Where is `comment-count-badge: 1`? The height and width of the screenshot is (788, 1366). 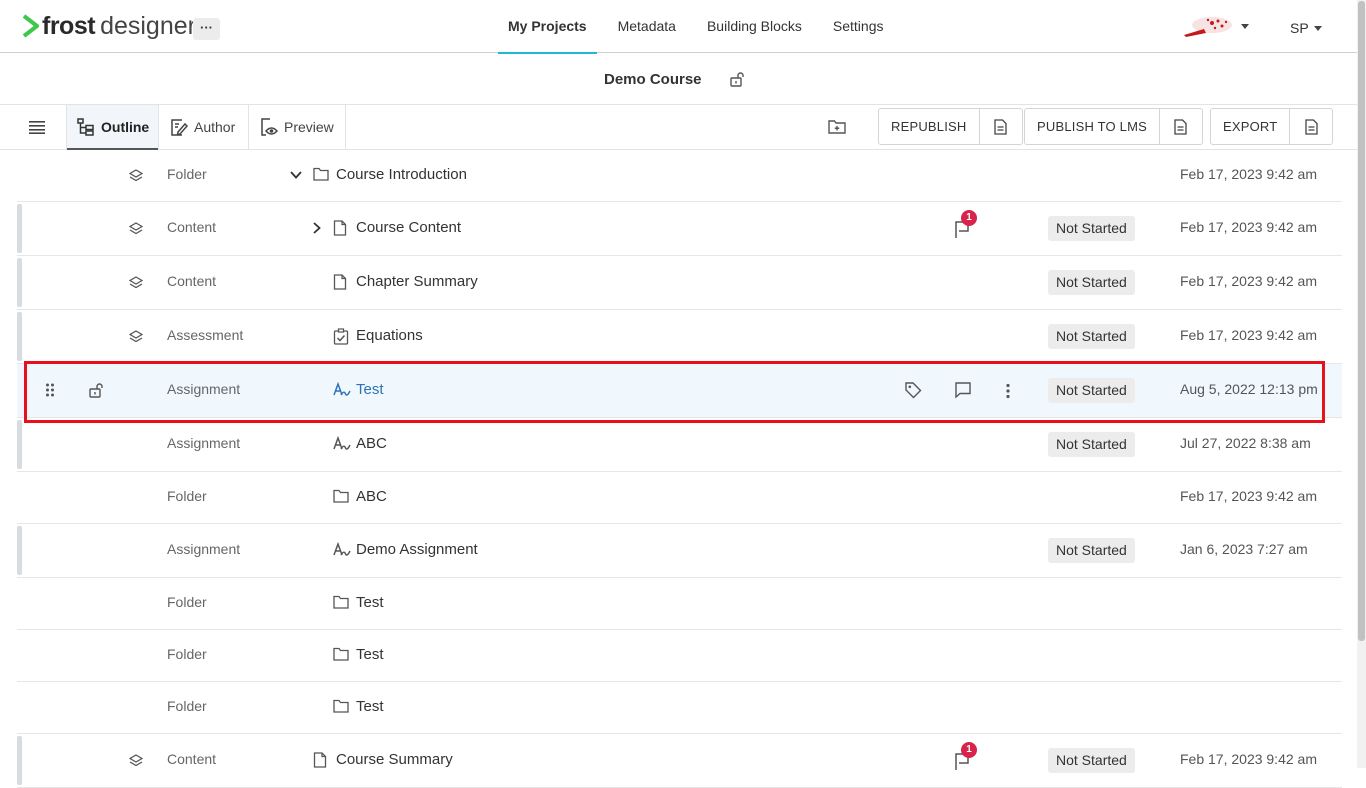 comment-count-badge: 1 is located at coordinates (969, 218).